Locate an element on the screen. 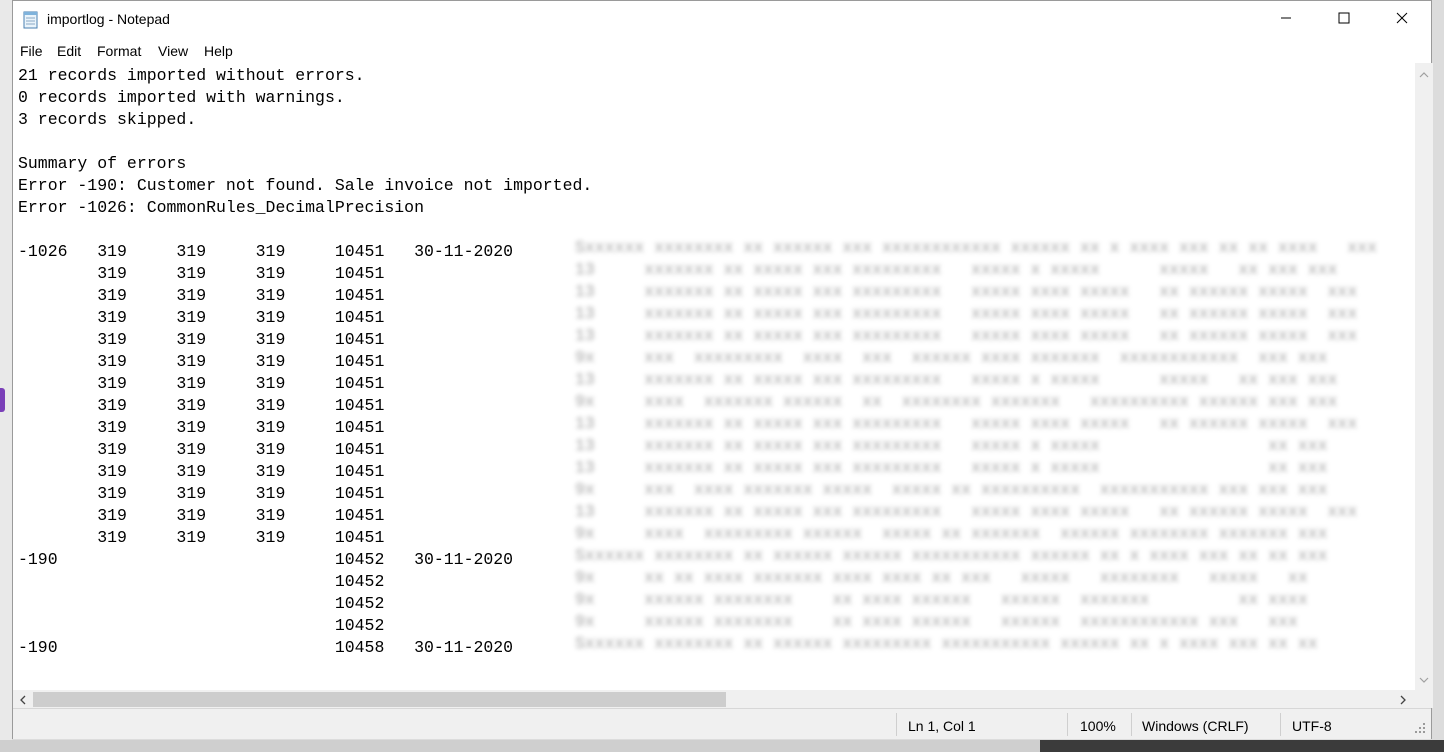 This screenshot has width=1444, height=752. scroll-down-icon is located at coordinates (1424, 679).